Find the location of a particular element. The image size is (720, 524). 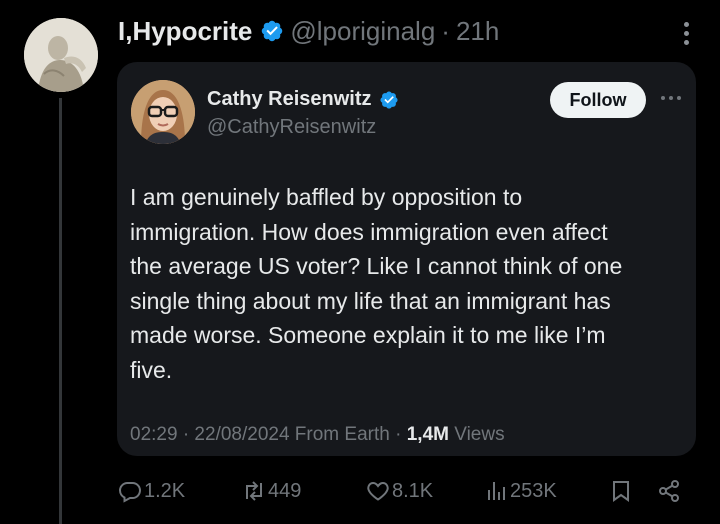

share-button is located at coordinates (670, 491).